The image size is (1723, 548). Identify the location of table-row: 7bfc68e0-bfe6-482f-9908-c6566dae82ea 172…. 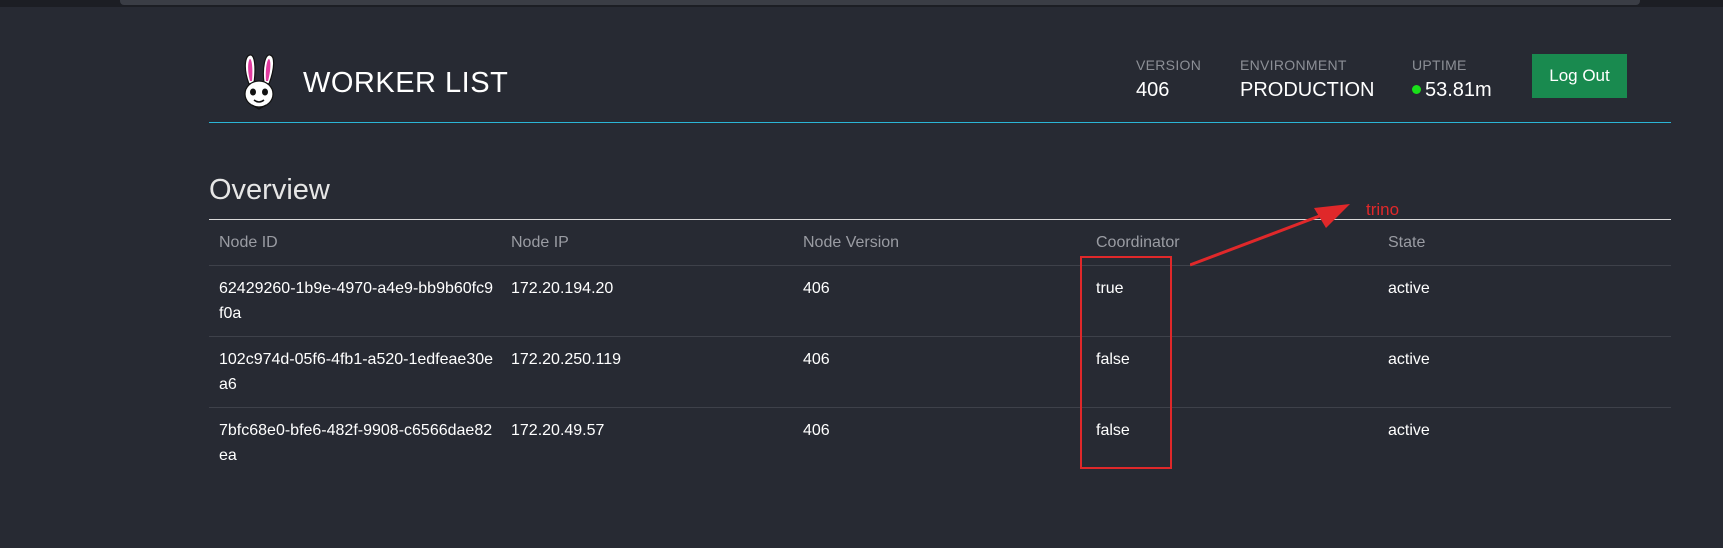
(940, 443).